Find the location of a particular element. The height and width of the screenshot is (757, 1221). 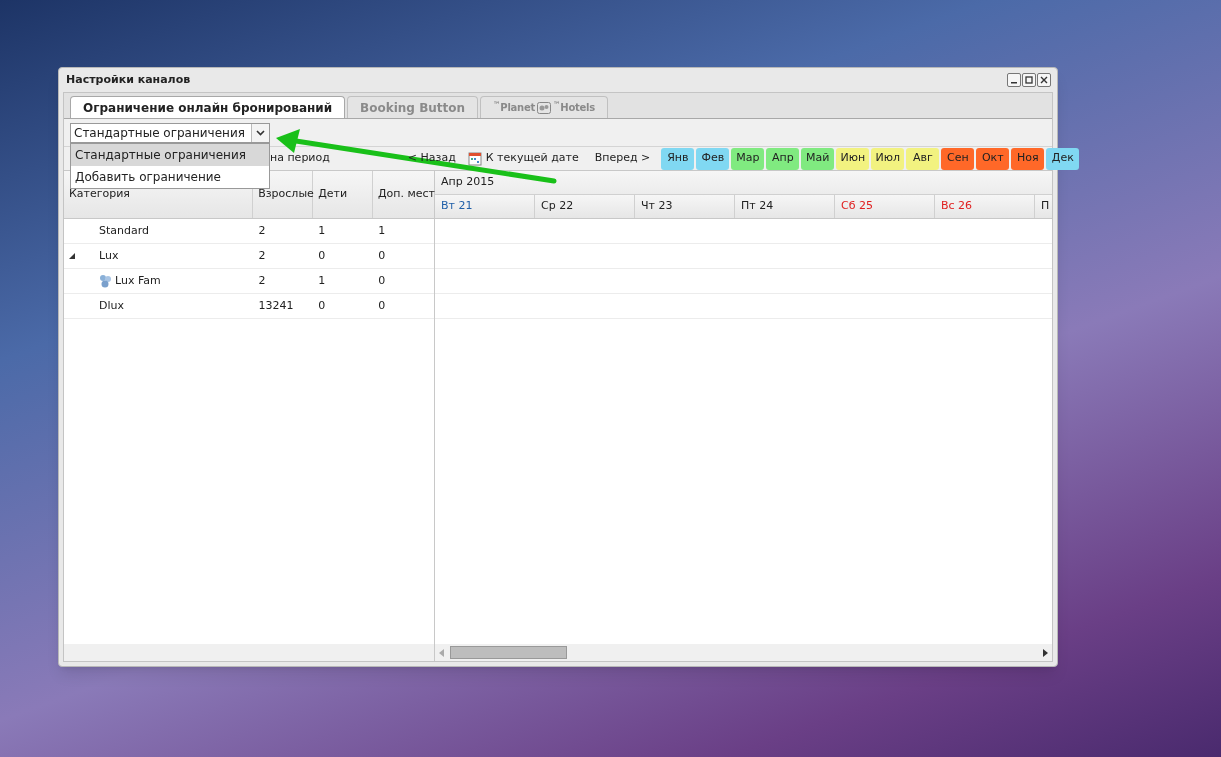

table-cell-text: 13241 is located at coordinates (276, 305).